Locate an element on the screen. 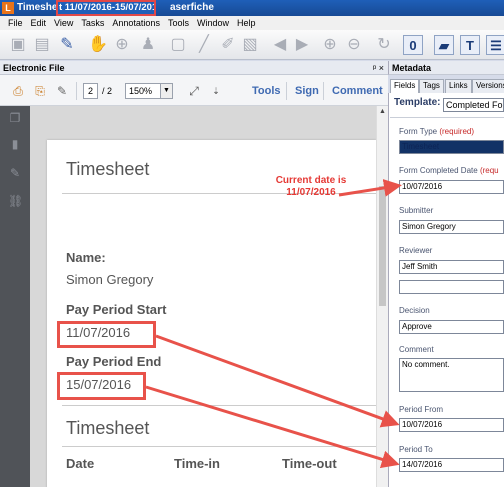 This screenshot has width=504, height=487. document-title: Timesheet is located at coordinates (108, 169).